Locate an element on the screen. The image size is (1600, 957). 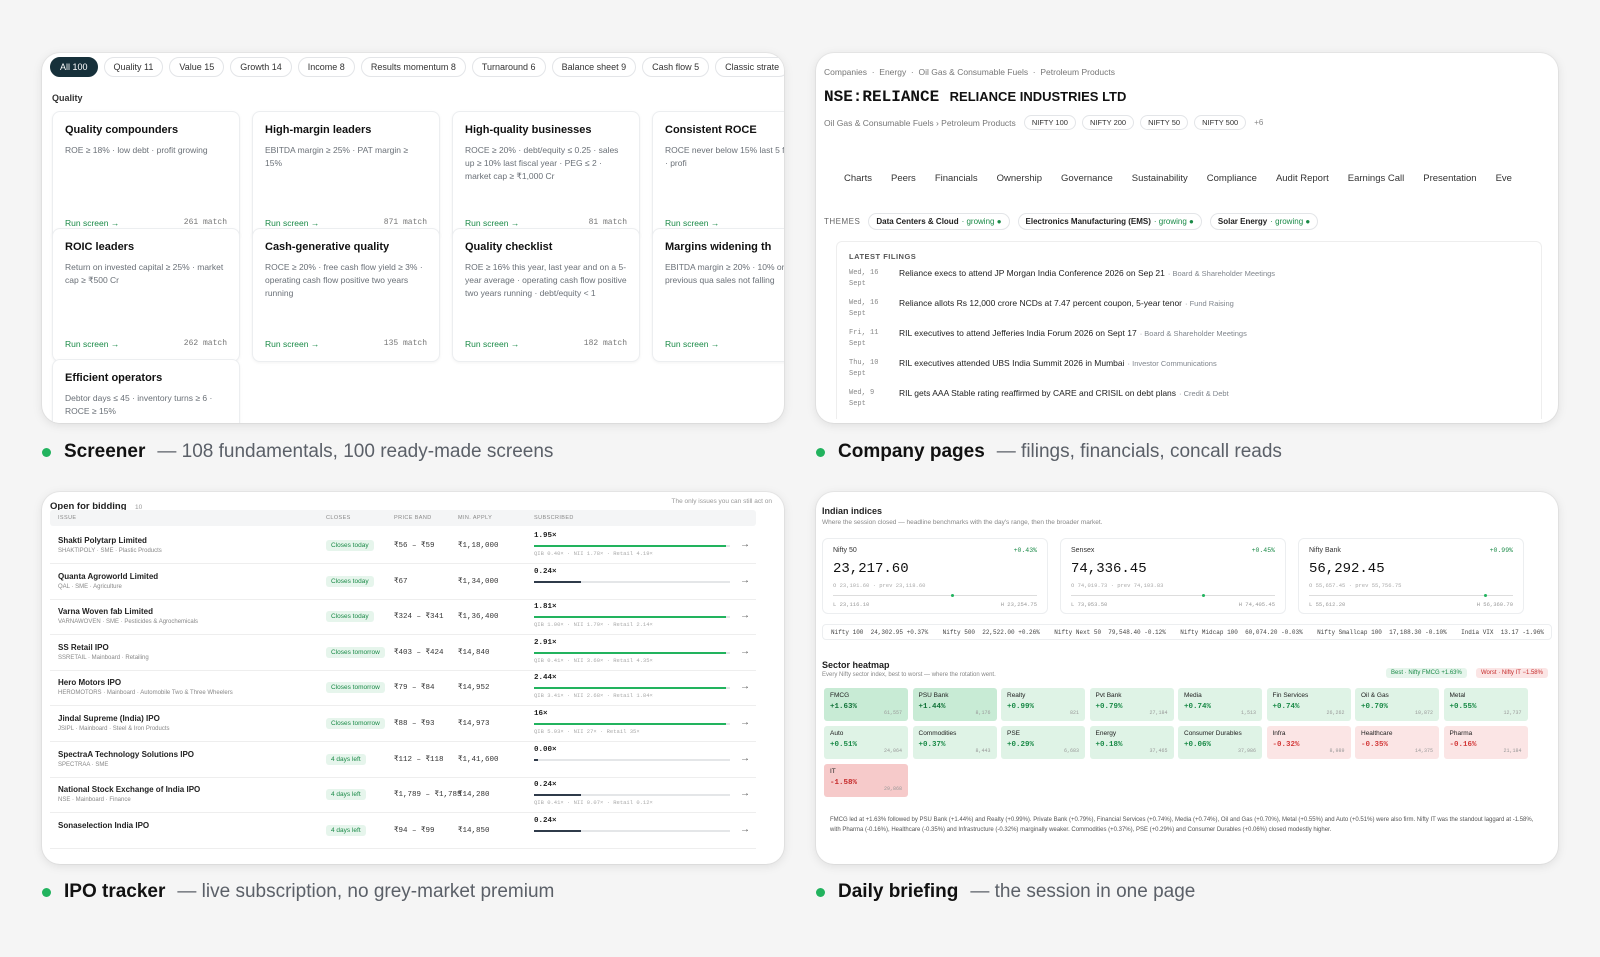
filter-chip: Cash flow 5 is located at coordinates (676, 67).